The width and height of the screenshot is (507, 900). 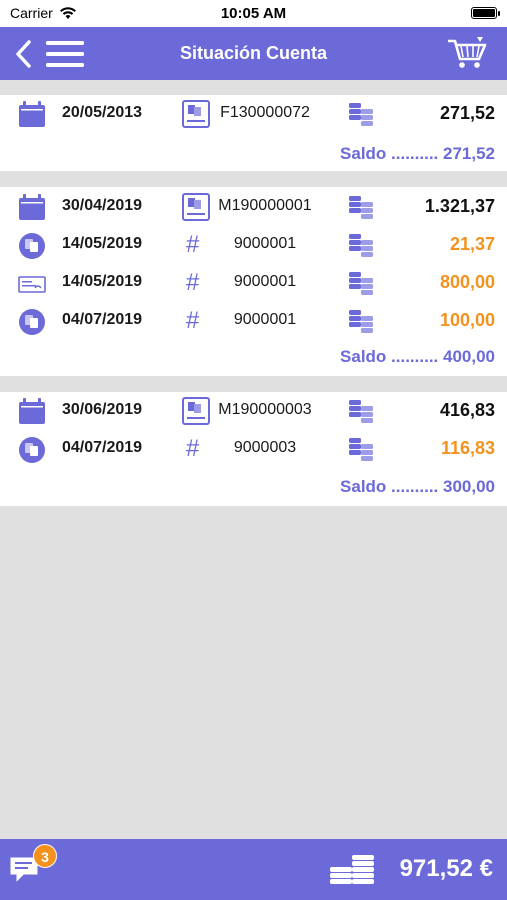 What do you see at coordinates (265, 112) in the screenshot?
I see `transaction-reference: F130000072` at bounding box center [265, 112].